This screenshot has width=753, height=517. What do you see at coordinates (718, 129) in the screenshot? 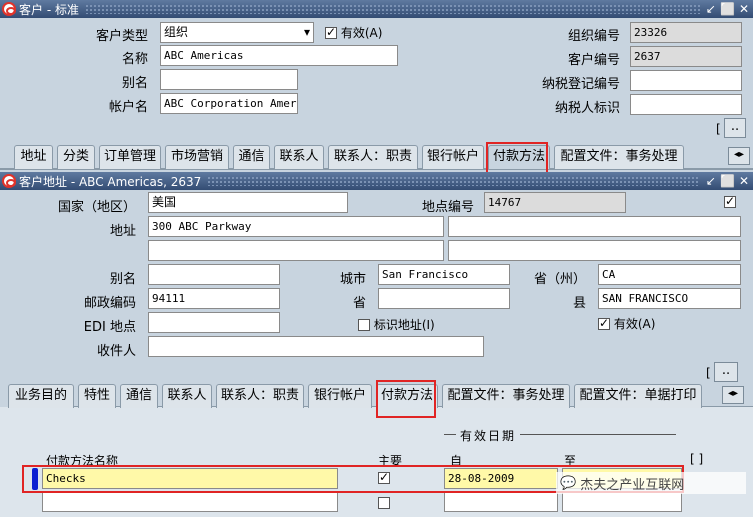
I see `bracket-open: [` at bounding box center [718, 129].